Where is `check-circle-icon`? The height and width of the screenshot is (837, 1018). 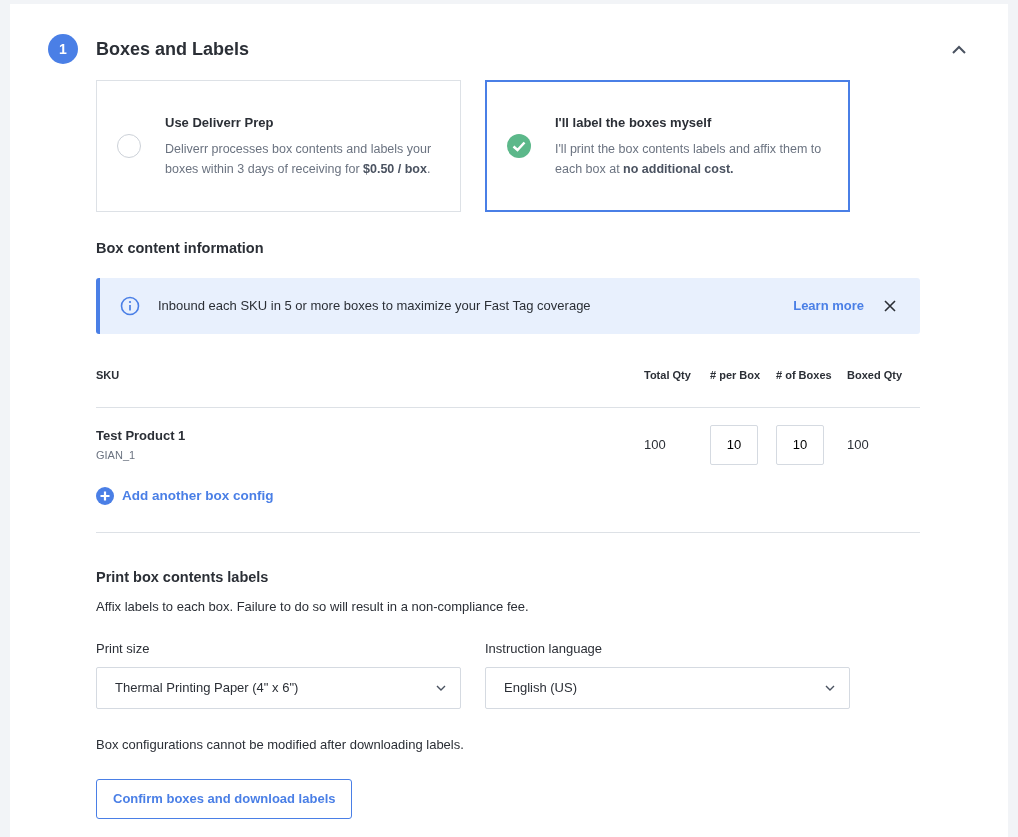 check-circle-icon is located at coordinates (519, 146).